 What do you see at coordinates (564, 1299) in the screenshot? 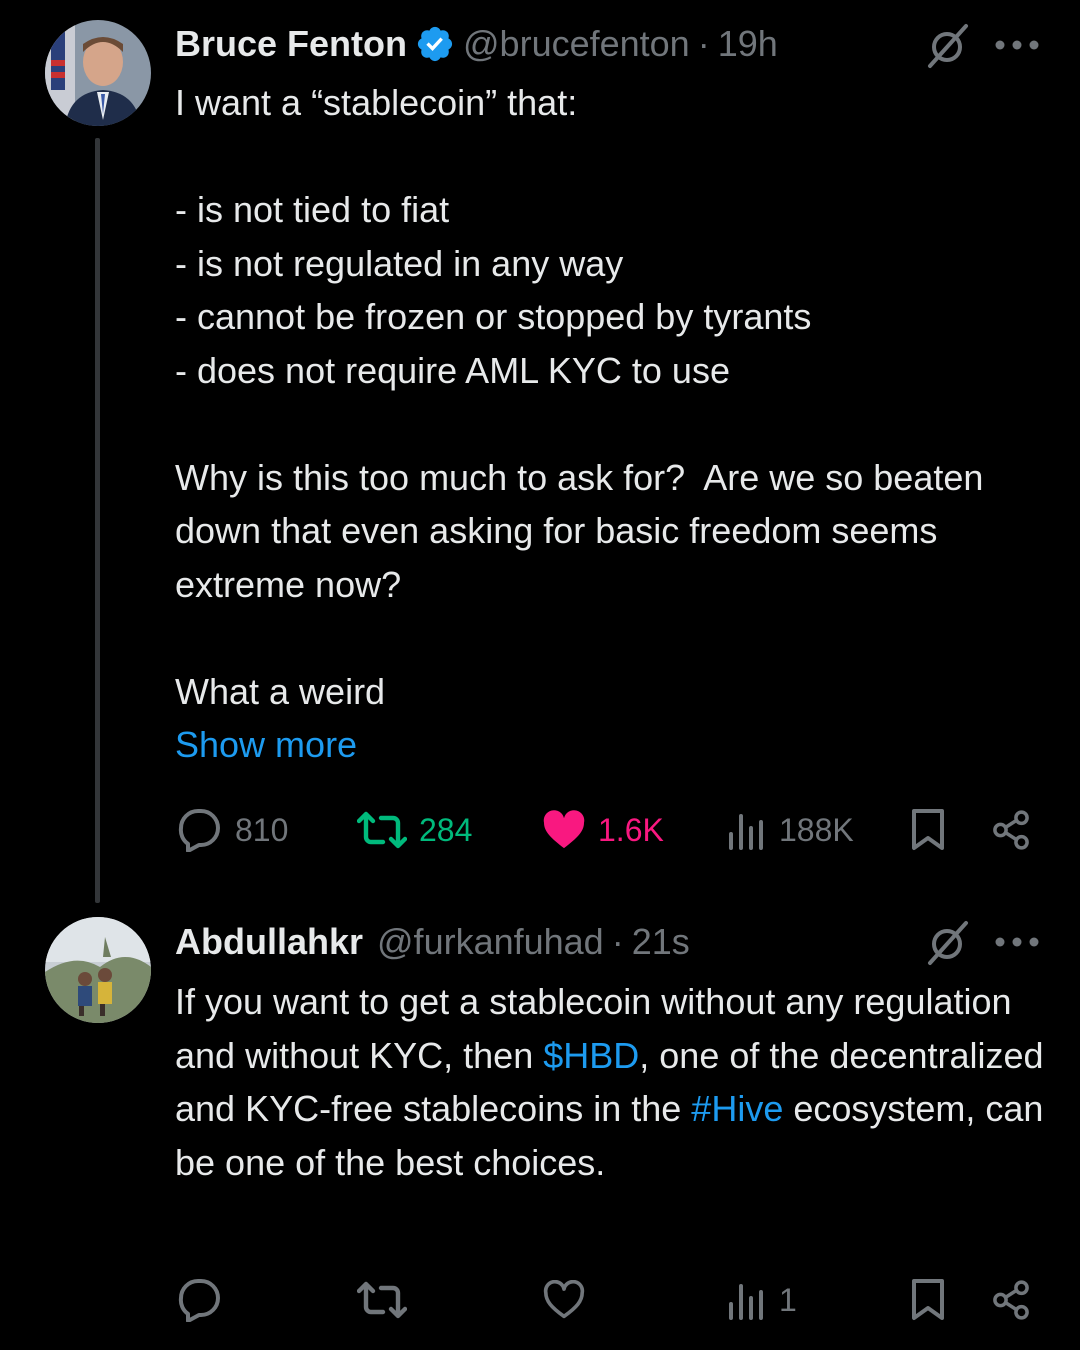
I see `like-icon` at bounding box center [564, 1299].